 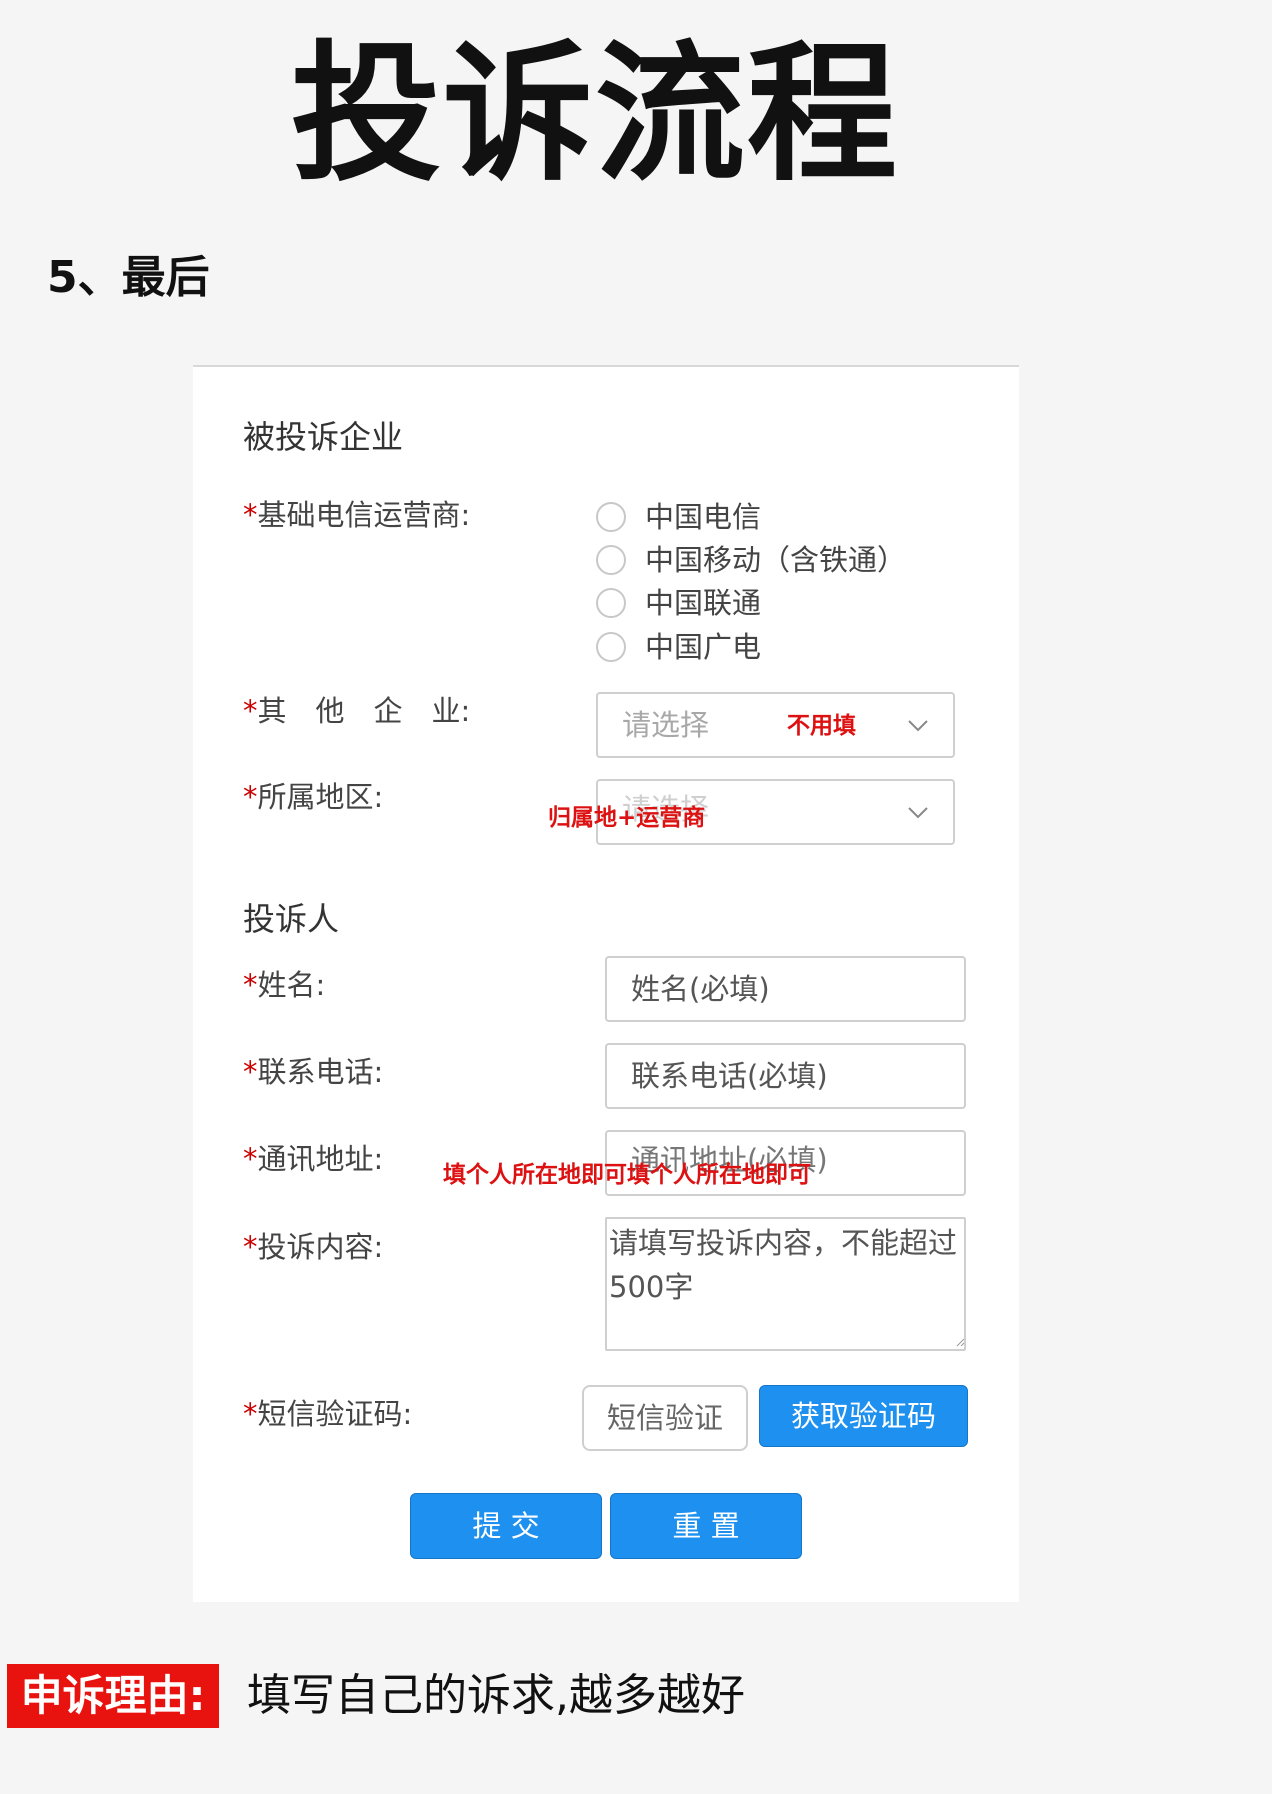 What do you see at coordinates (313, 1247) in the screenshot?
I see `content-label: *投诉内容:` at bounding box center [313, 1247].